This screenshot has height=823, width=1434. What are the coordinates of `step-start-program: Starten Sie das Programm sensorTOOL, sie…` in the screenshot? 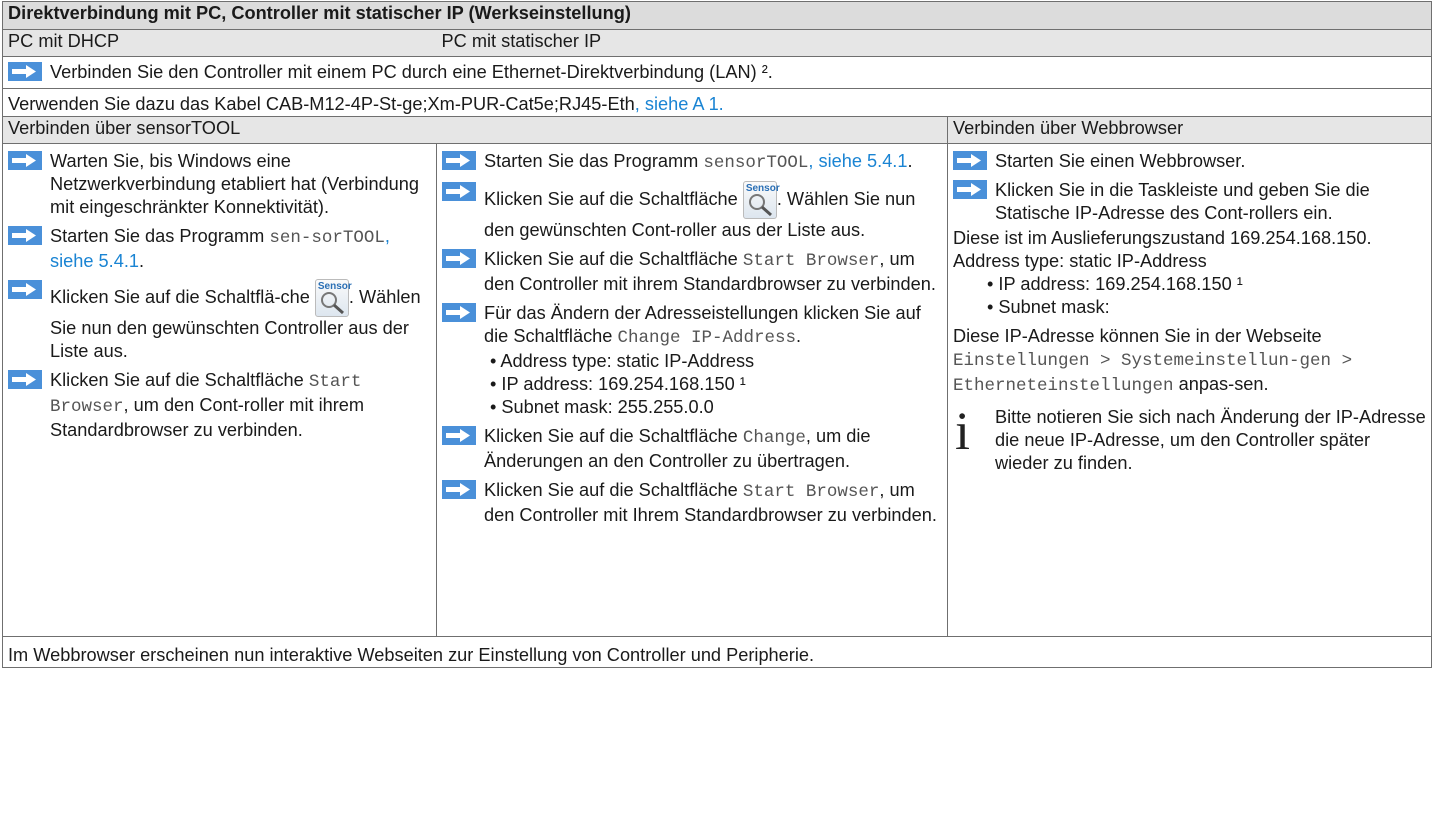 It's located at (692, 162).